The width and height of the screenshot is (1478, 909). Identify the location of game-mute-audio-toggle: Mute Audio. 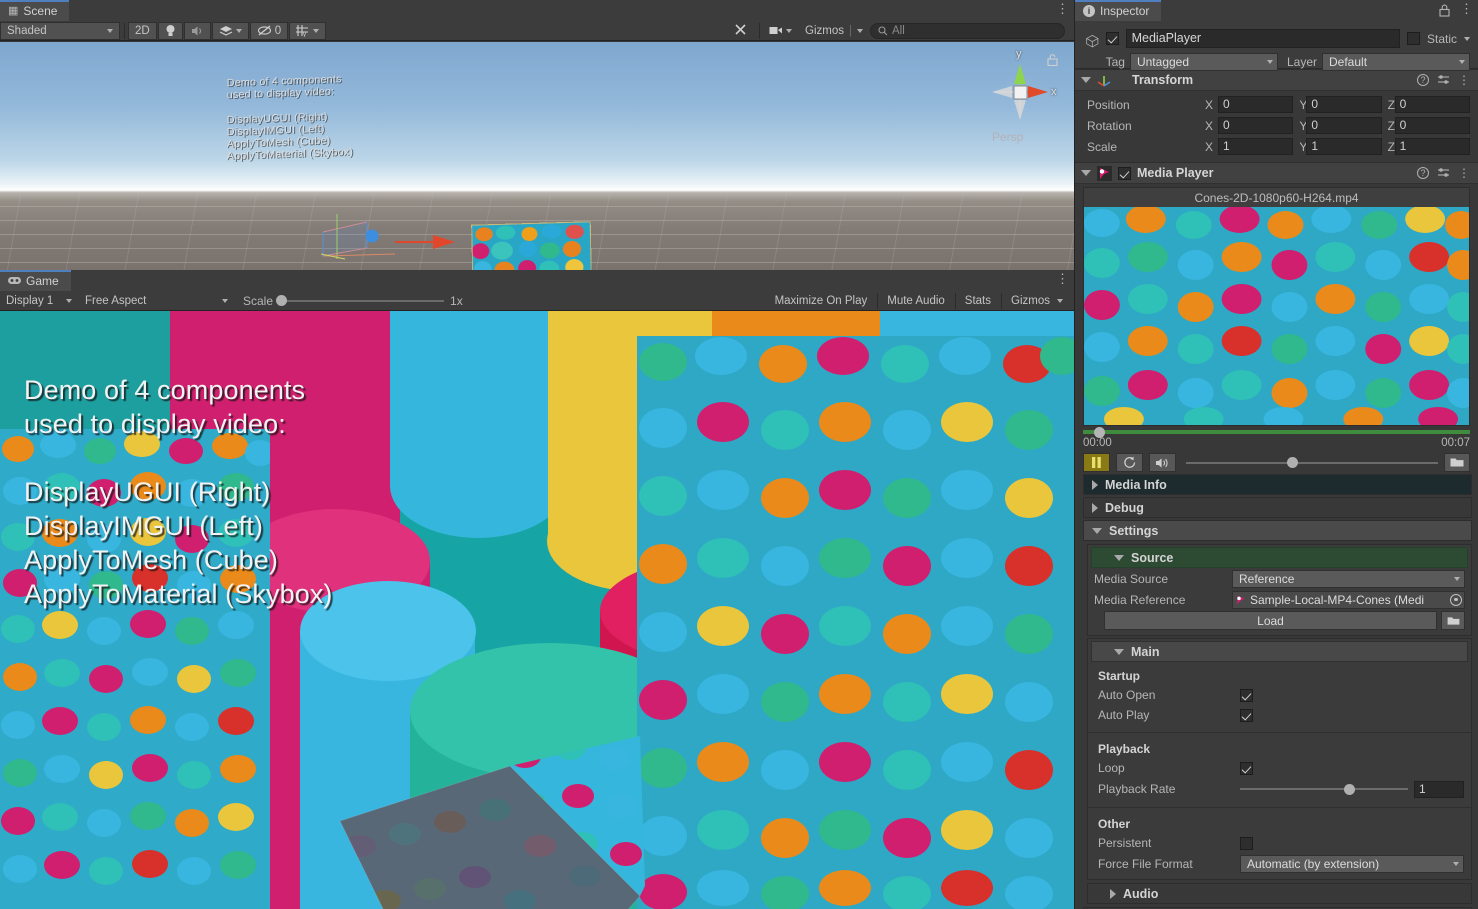
(916, 301).